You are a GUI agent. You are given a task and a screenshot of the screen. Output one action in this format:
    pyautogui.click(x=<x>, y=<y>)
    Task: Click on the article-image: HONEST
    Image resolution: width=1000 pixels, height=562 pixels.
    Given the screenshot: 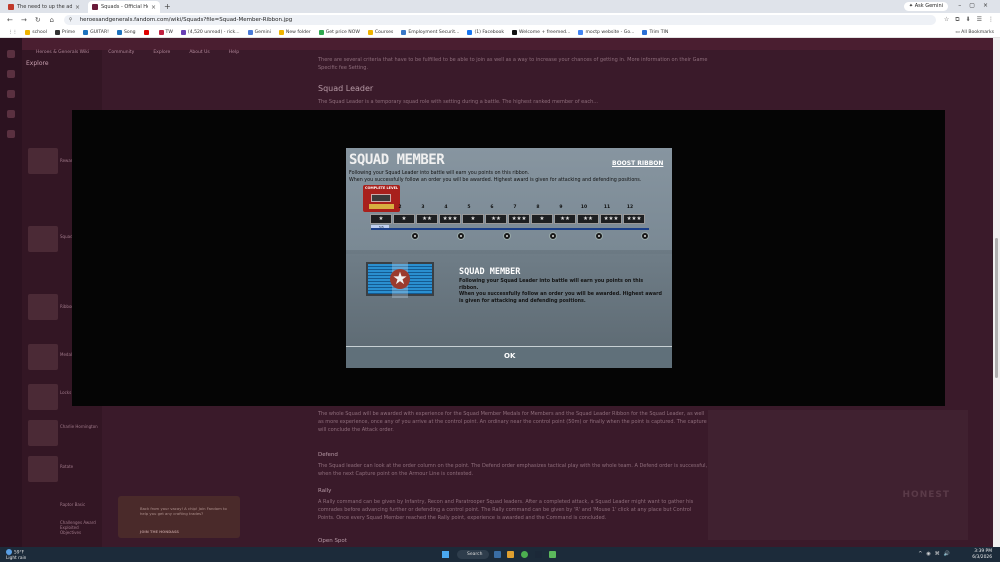 What is the action you would take?
    pyautogui.click(x=838, y=475)
    